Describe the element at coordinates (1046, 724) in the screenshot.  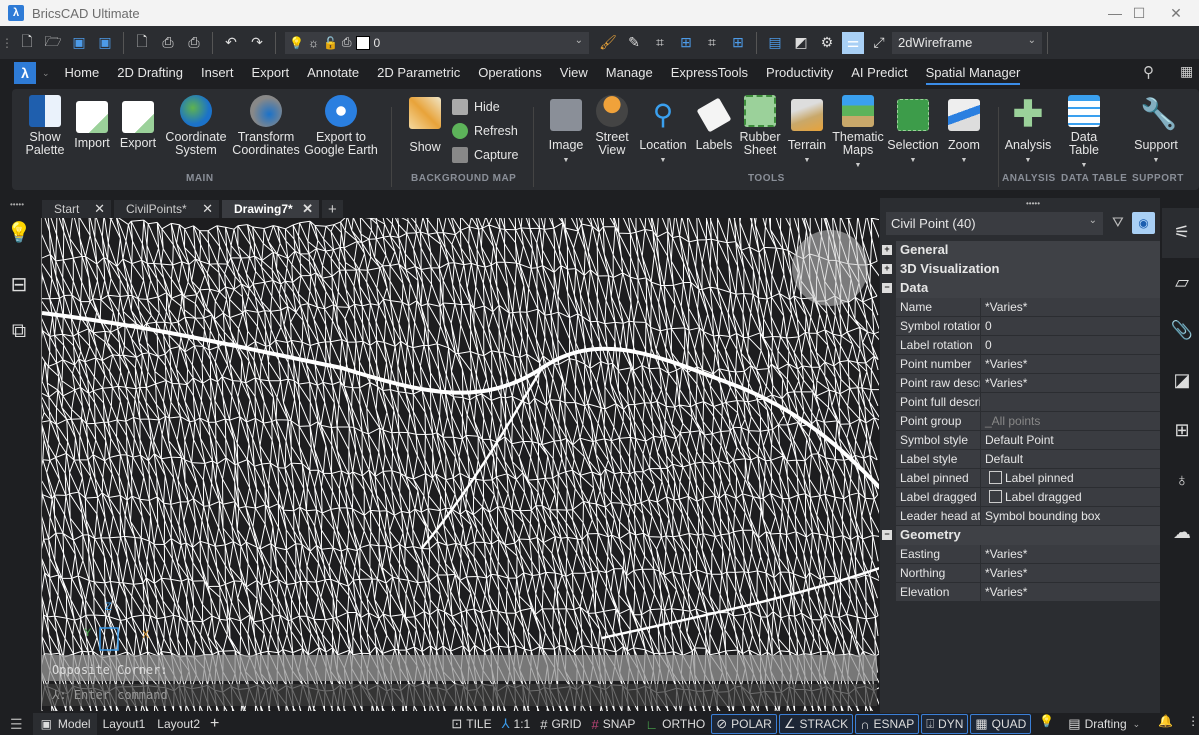
I see `hints-lightbulb-icon: 💡` at that location.